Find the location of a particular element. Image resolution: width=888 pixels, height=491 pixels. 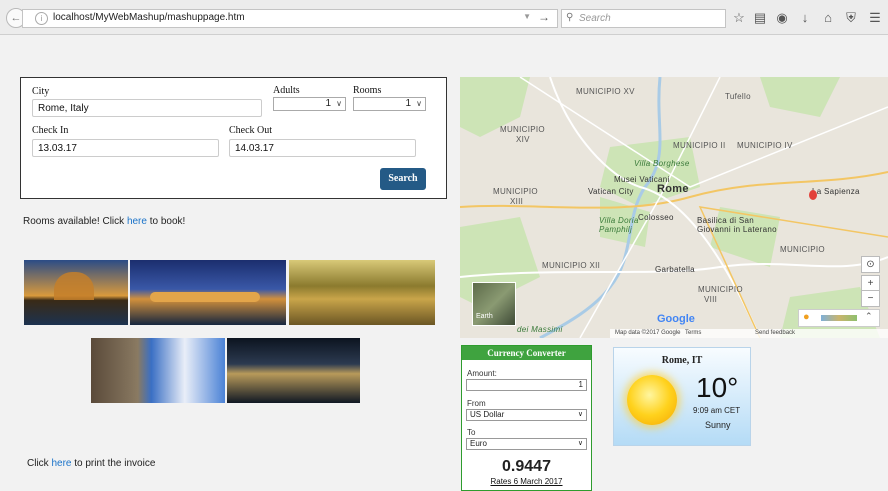

map-copyright: Map data ©2017 Google is located at coordinates (648, 333).